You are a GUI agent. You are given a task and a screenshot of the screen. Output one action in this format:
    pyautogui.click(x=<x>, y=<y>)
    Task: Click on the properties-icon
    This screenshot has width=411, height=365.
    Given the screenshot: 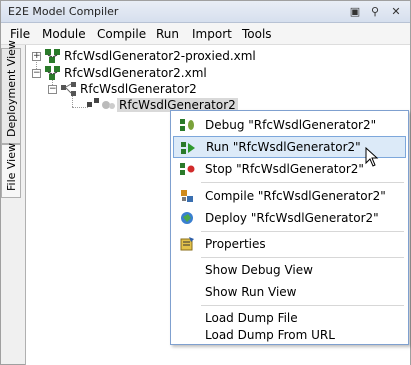 What is the action you would take?
    pyautogui.click(x=187, y=244)
    